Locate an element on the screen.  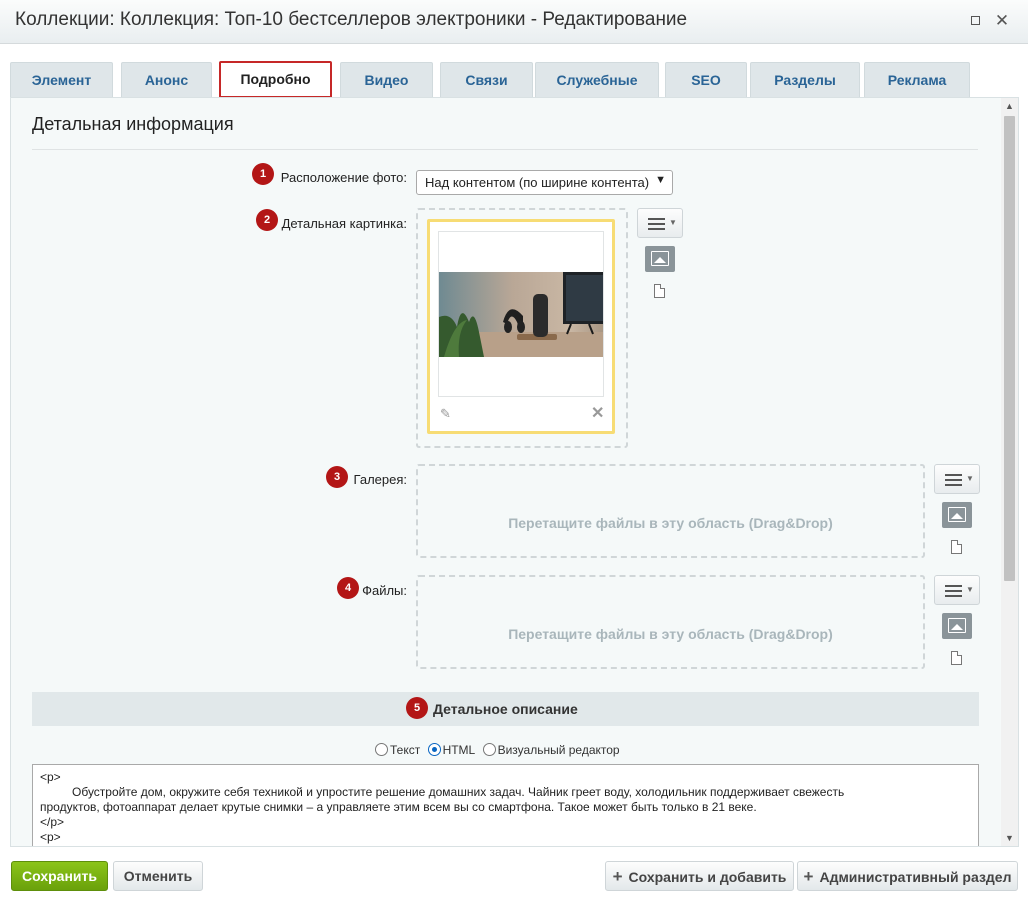
mode-visual-radio: Визуальный редактор is located at coordinates (551, 750).